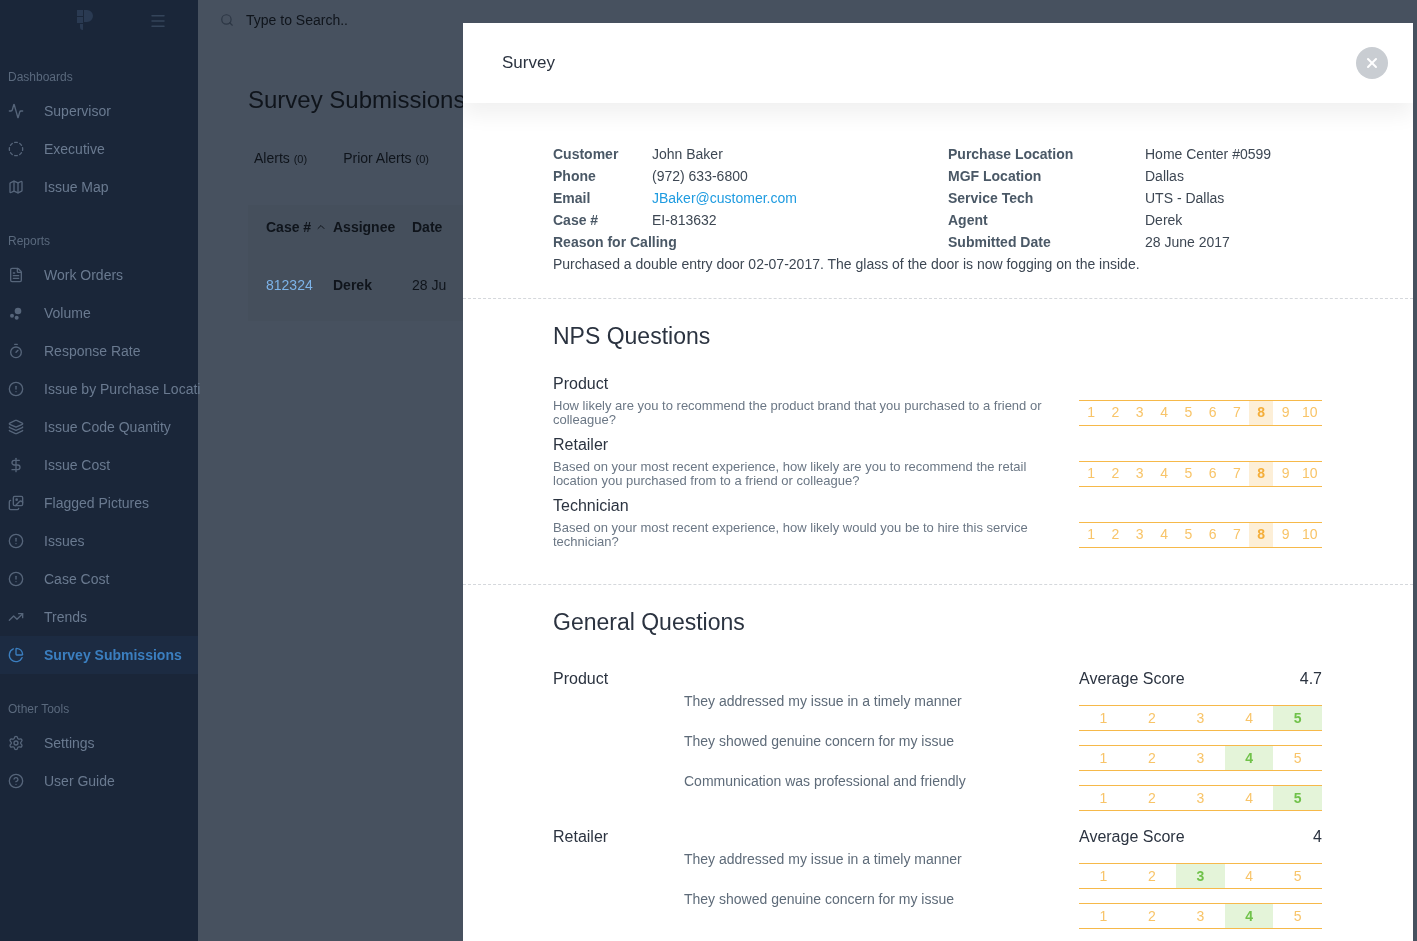  I want to click on table-cell-text: 28 Ju, so click(430, 285).